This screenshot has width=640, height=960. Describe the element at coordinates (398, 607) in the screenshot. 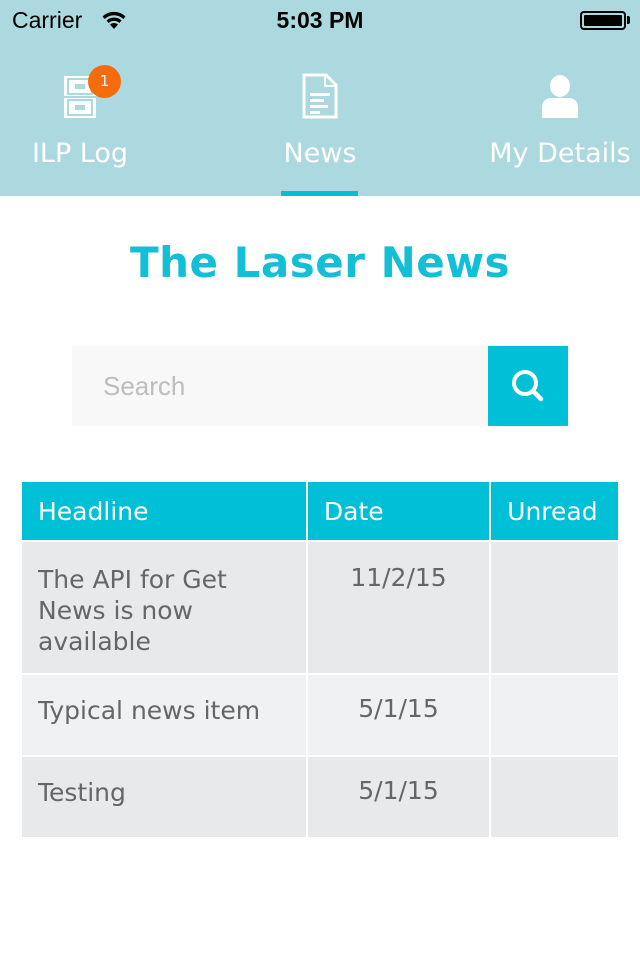

I see `date-cell: 11/2/15` at that location.